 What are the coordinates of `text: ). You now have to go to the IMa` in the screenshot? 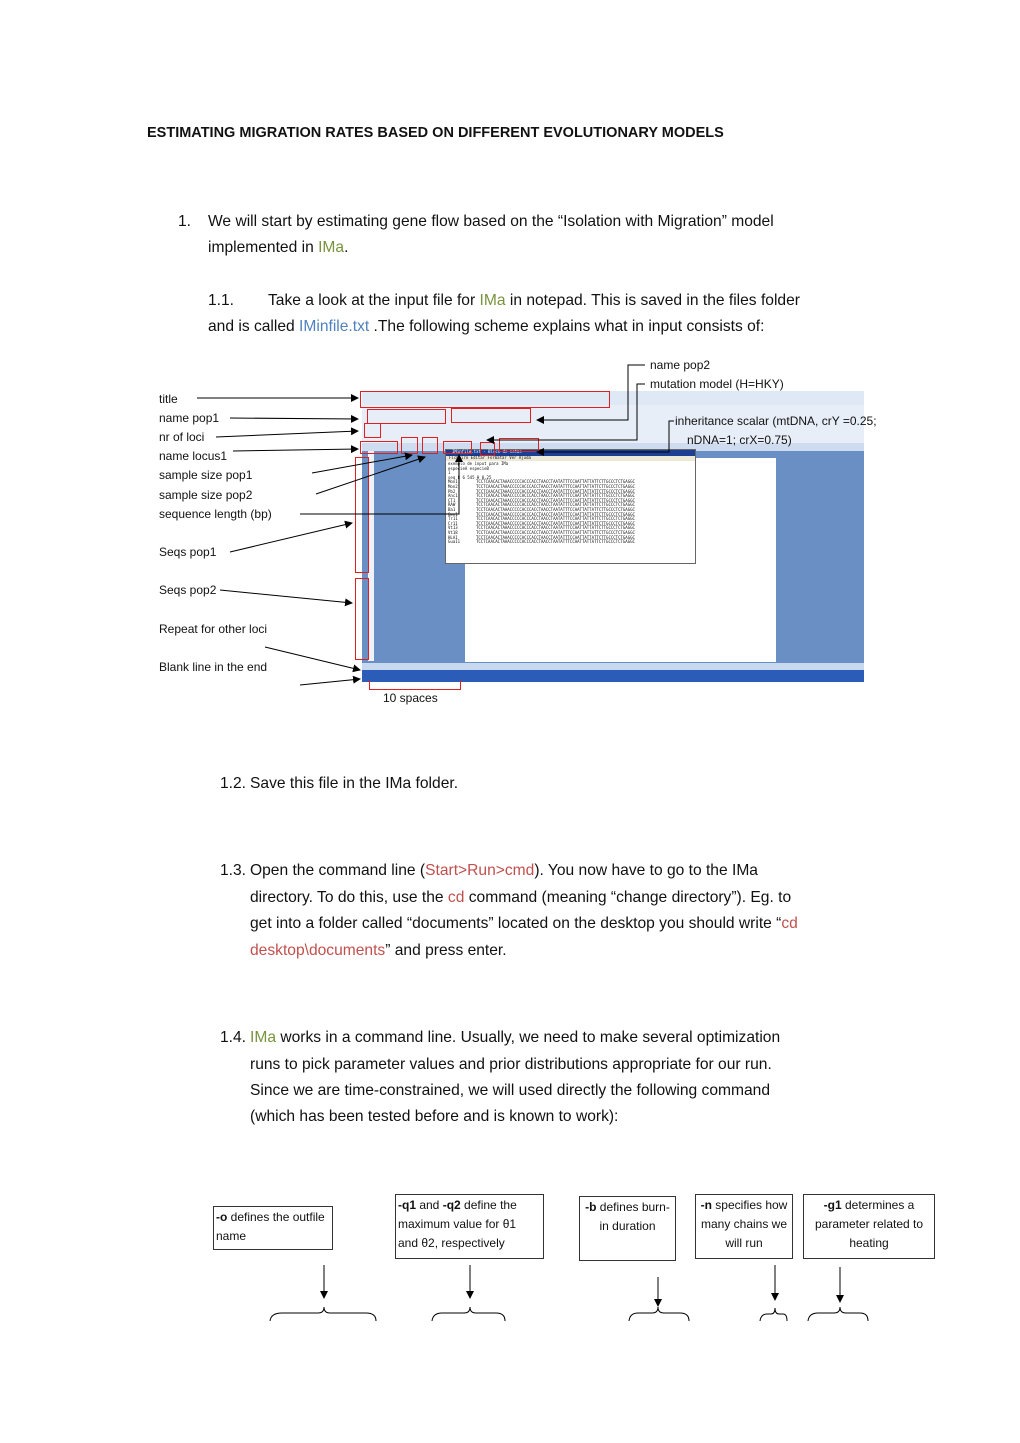 It's located at (646, 870).